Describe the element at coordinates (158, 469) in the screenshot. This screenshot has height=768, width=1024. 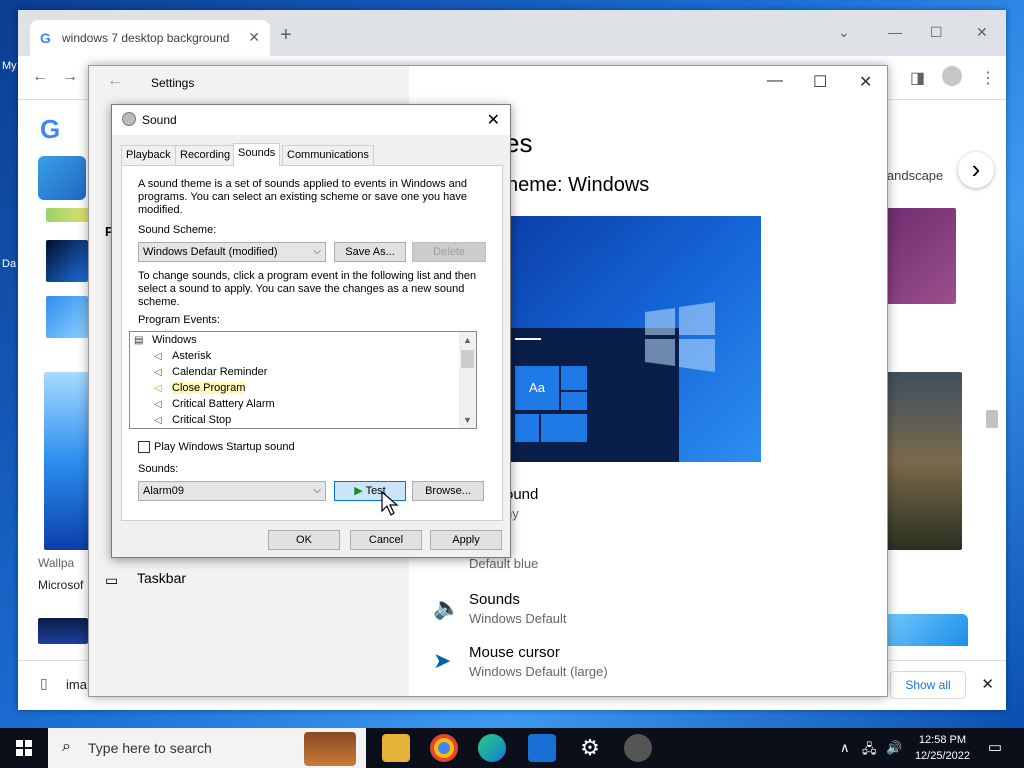
I see `sounds-label: Sounds:` at that location.